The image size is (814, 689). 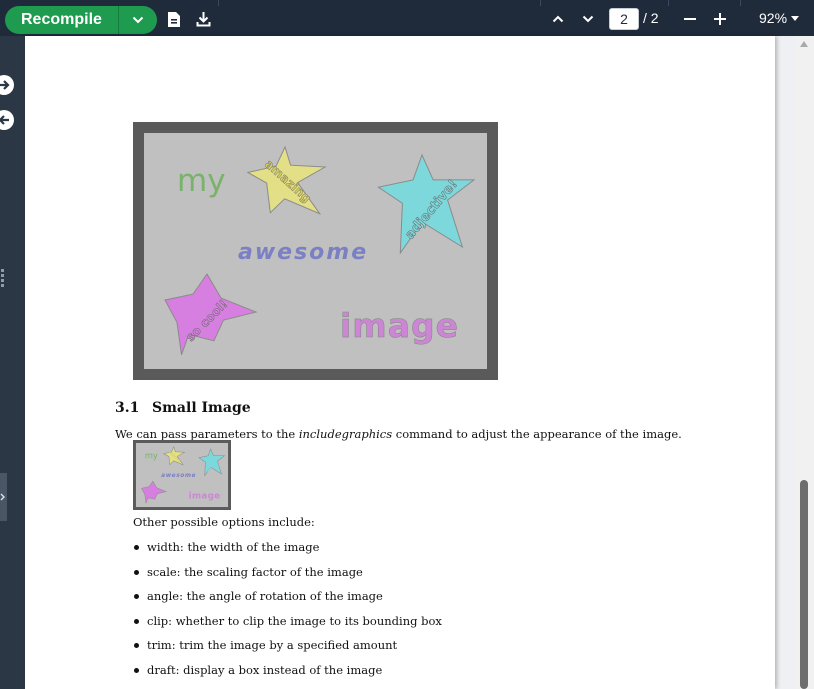 I want to click on section-heading: 3.1 Small Image, so click(x=183, y=408).